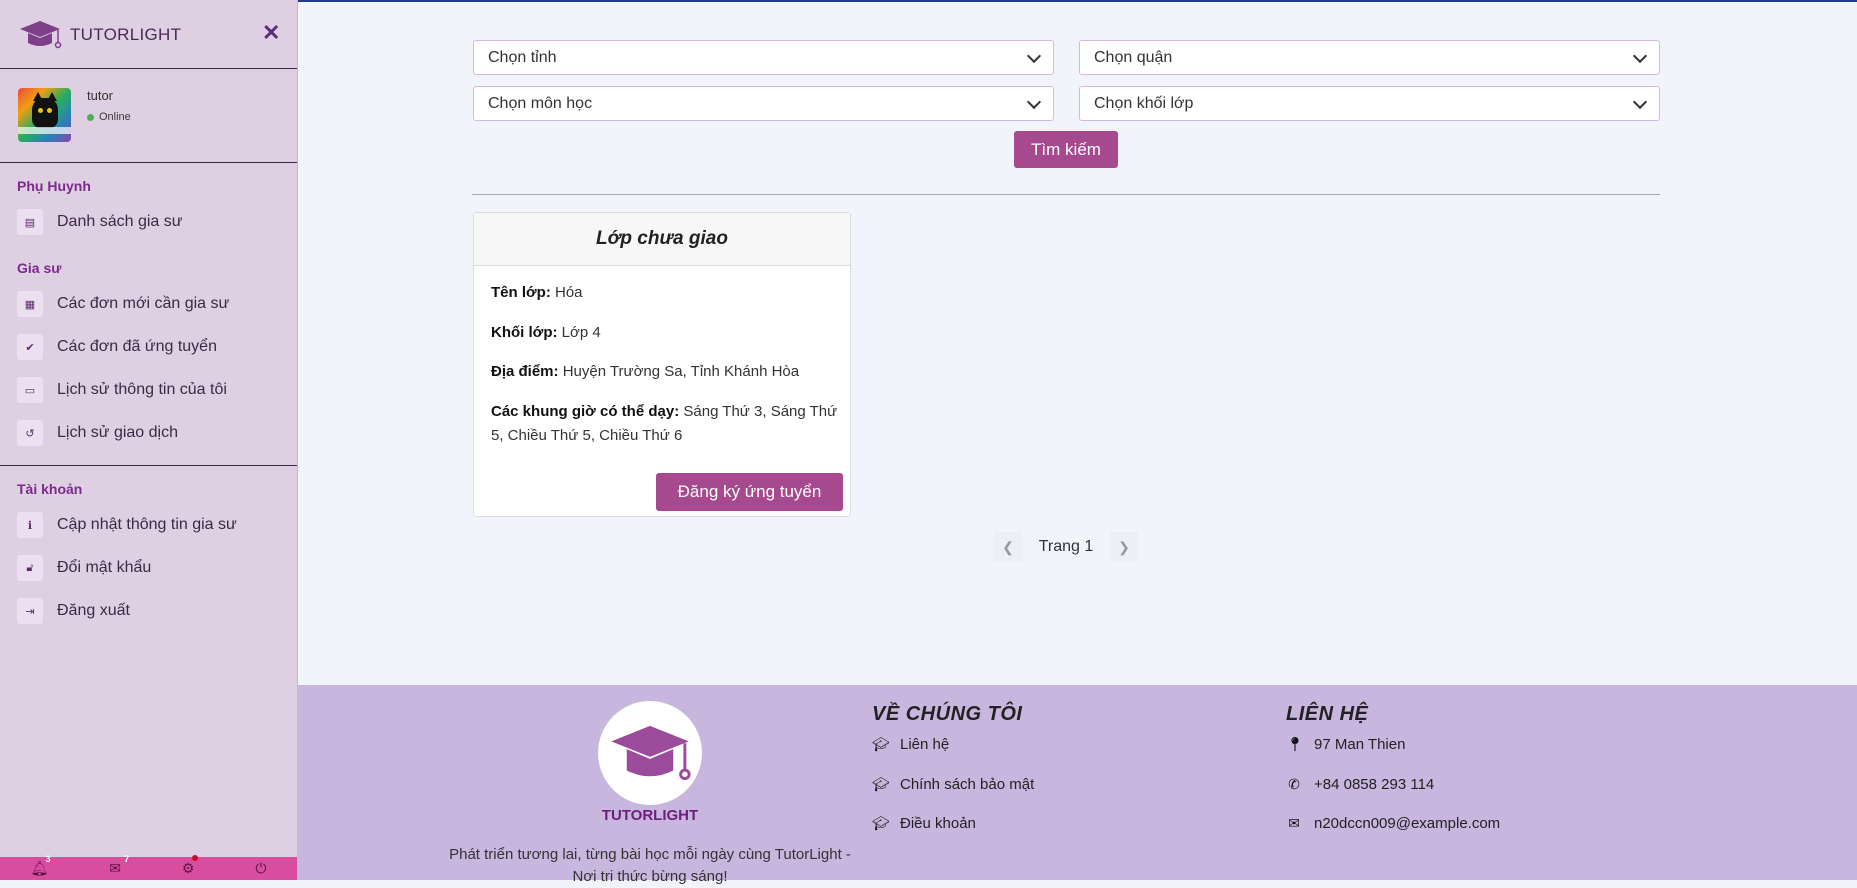  Describe the element at coordinates (50, 489) in the screenshot. I see `section-title-account: Tài khoản` at that location.